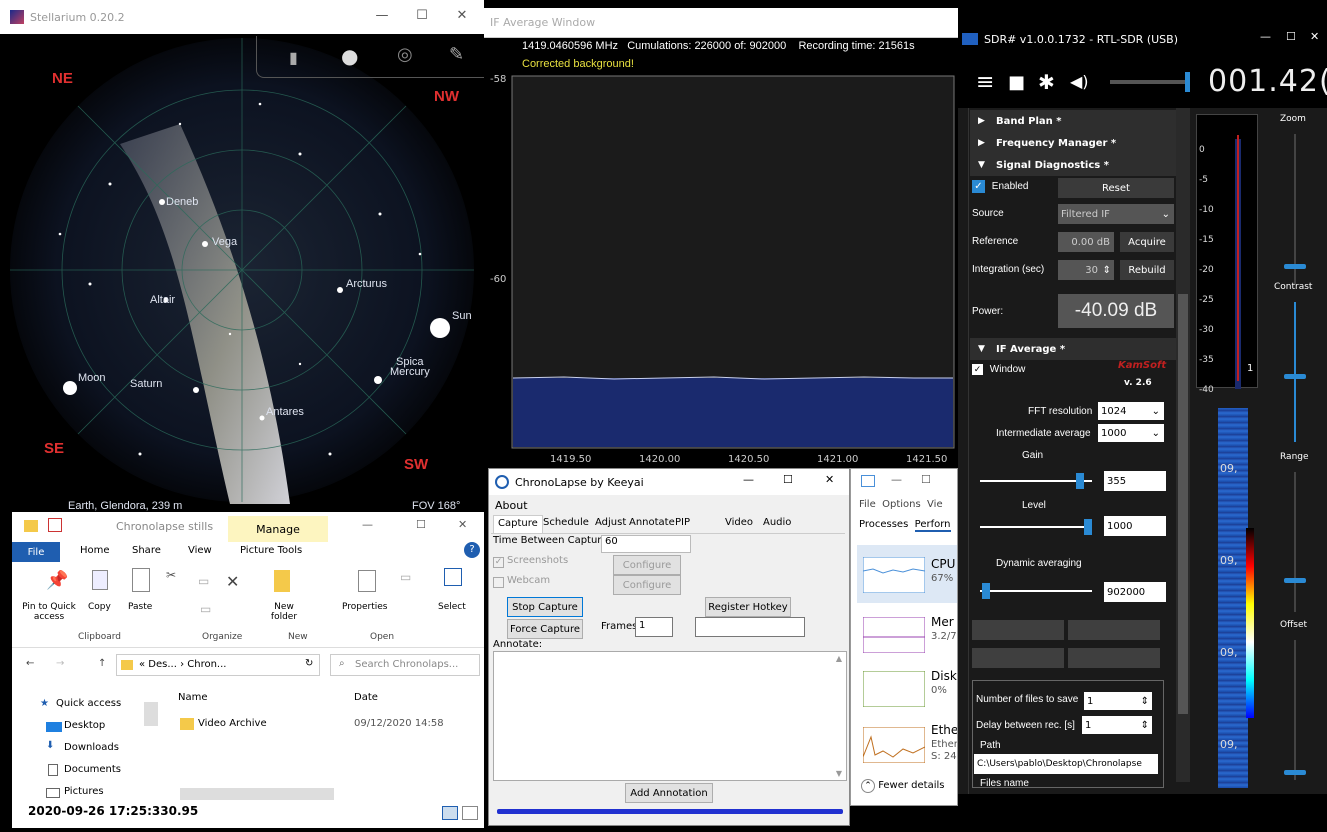  Describe the element at coordinates (205, 609) in the screenshot. I see `rename-icon: ▭` at that location.